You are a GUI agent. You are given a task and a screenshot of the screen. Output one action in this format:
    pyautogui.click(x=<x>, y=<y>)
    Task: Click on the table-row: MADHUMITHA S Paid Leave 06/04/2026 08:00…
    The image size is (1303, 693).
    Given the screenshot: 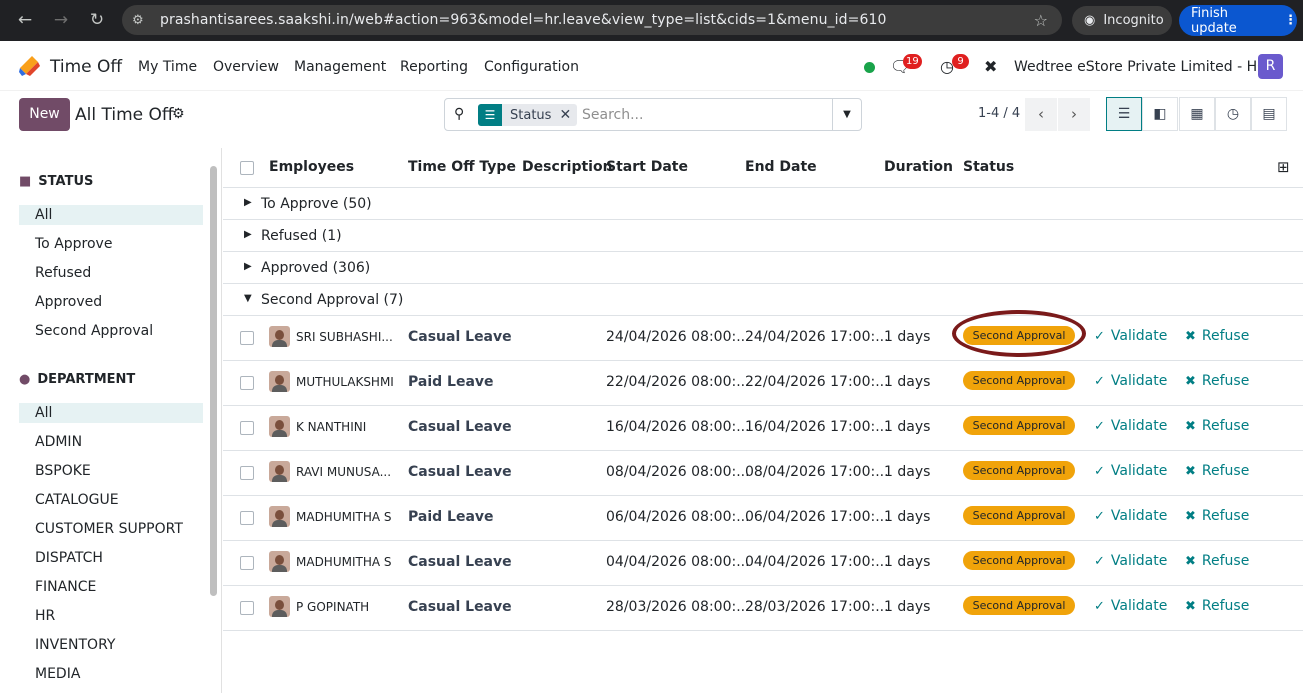 What is the action you would take?
    pyautogui.click(x=763, y=518)
    